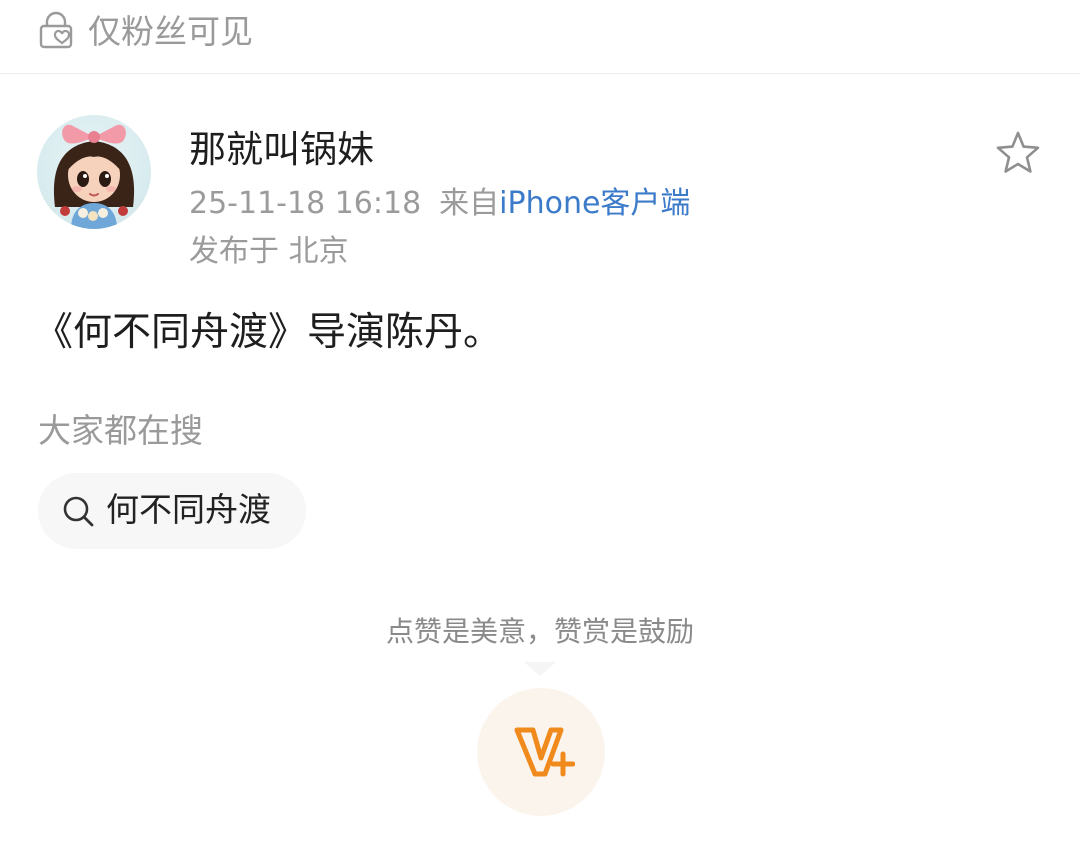 The width and height of the screenshot is (1080, 846). Describe the element at coordinates (94, 176) in the screenshot. I see `avatar-illustration` at that location.